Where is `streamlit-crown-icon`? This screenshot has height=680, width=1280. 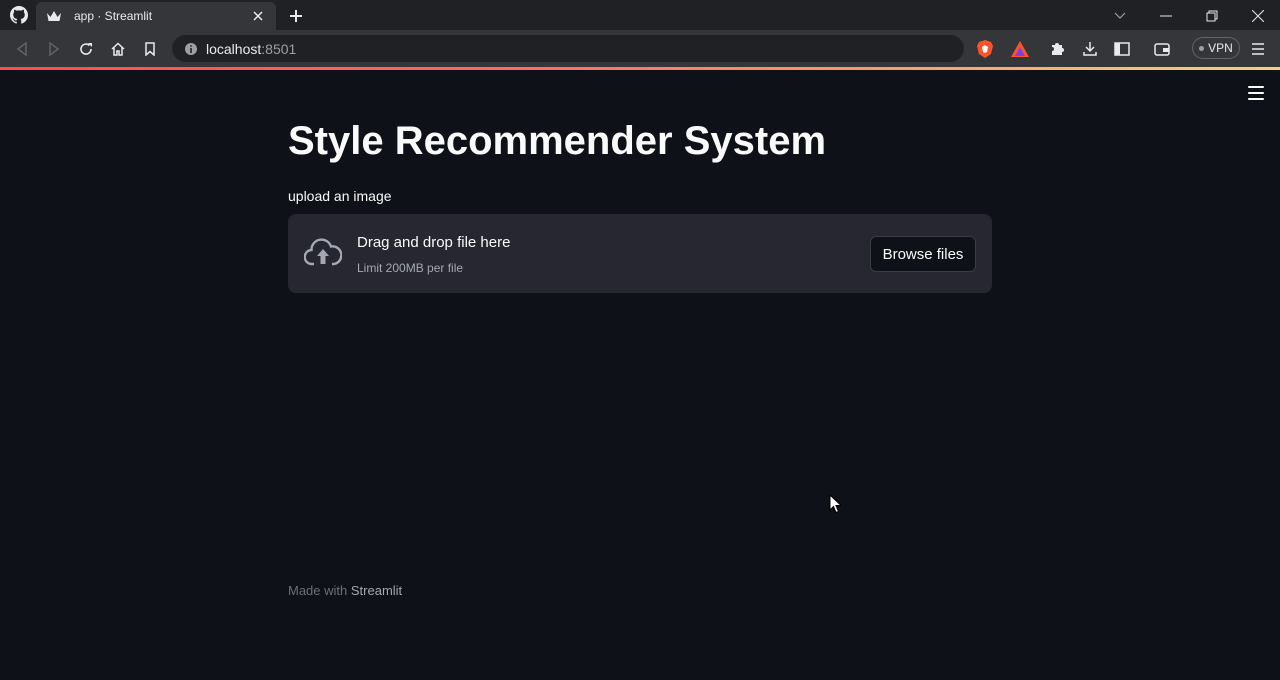
streamlit-crown-icon is located at coordinates (54, 16).